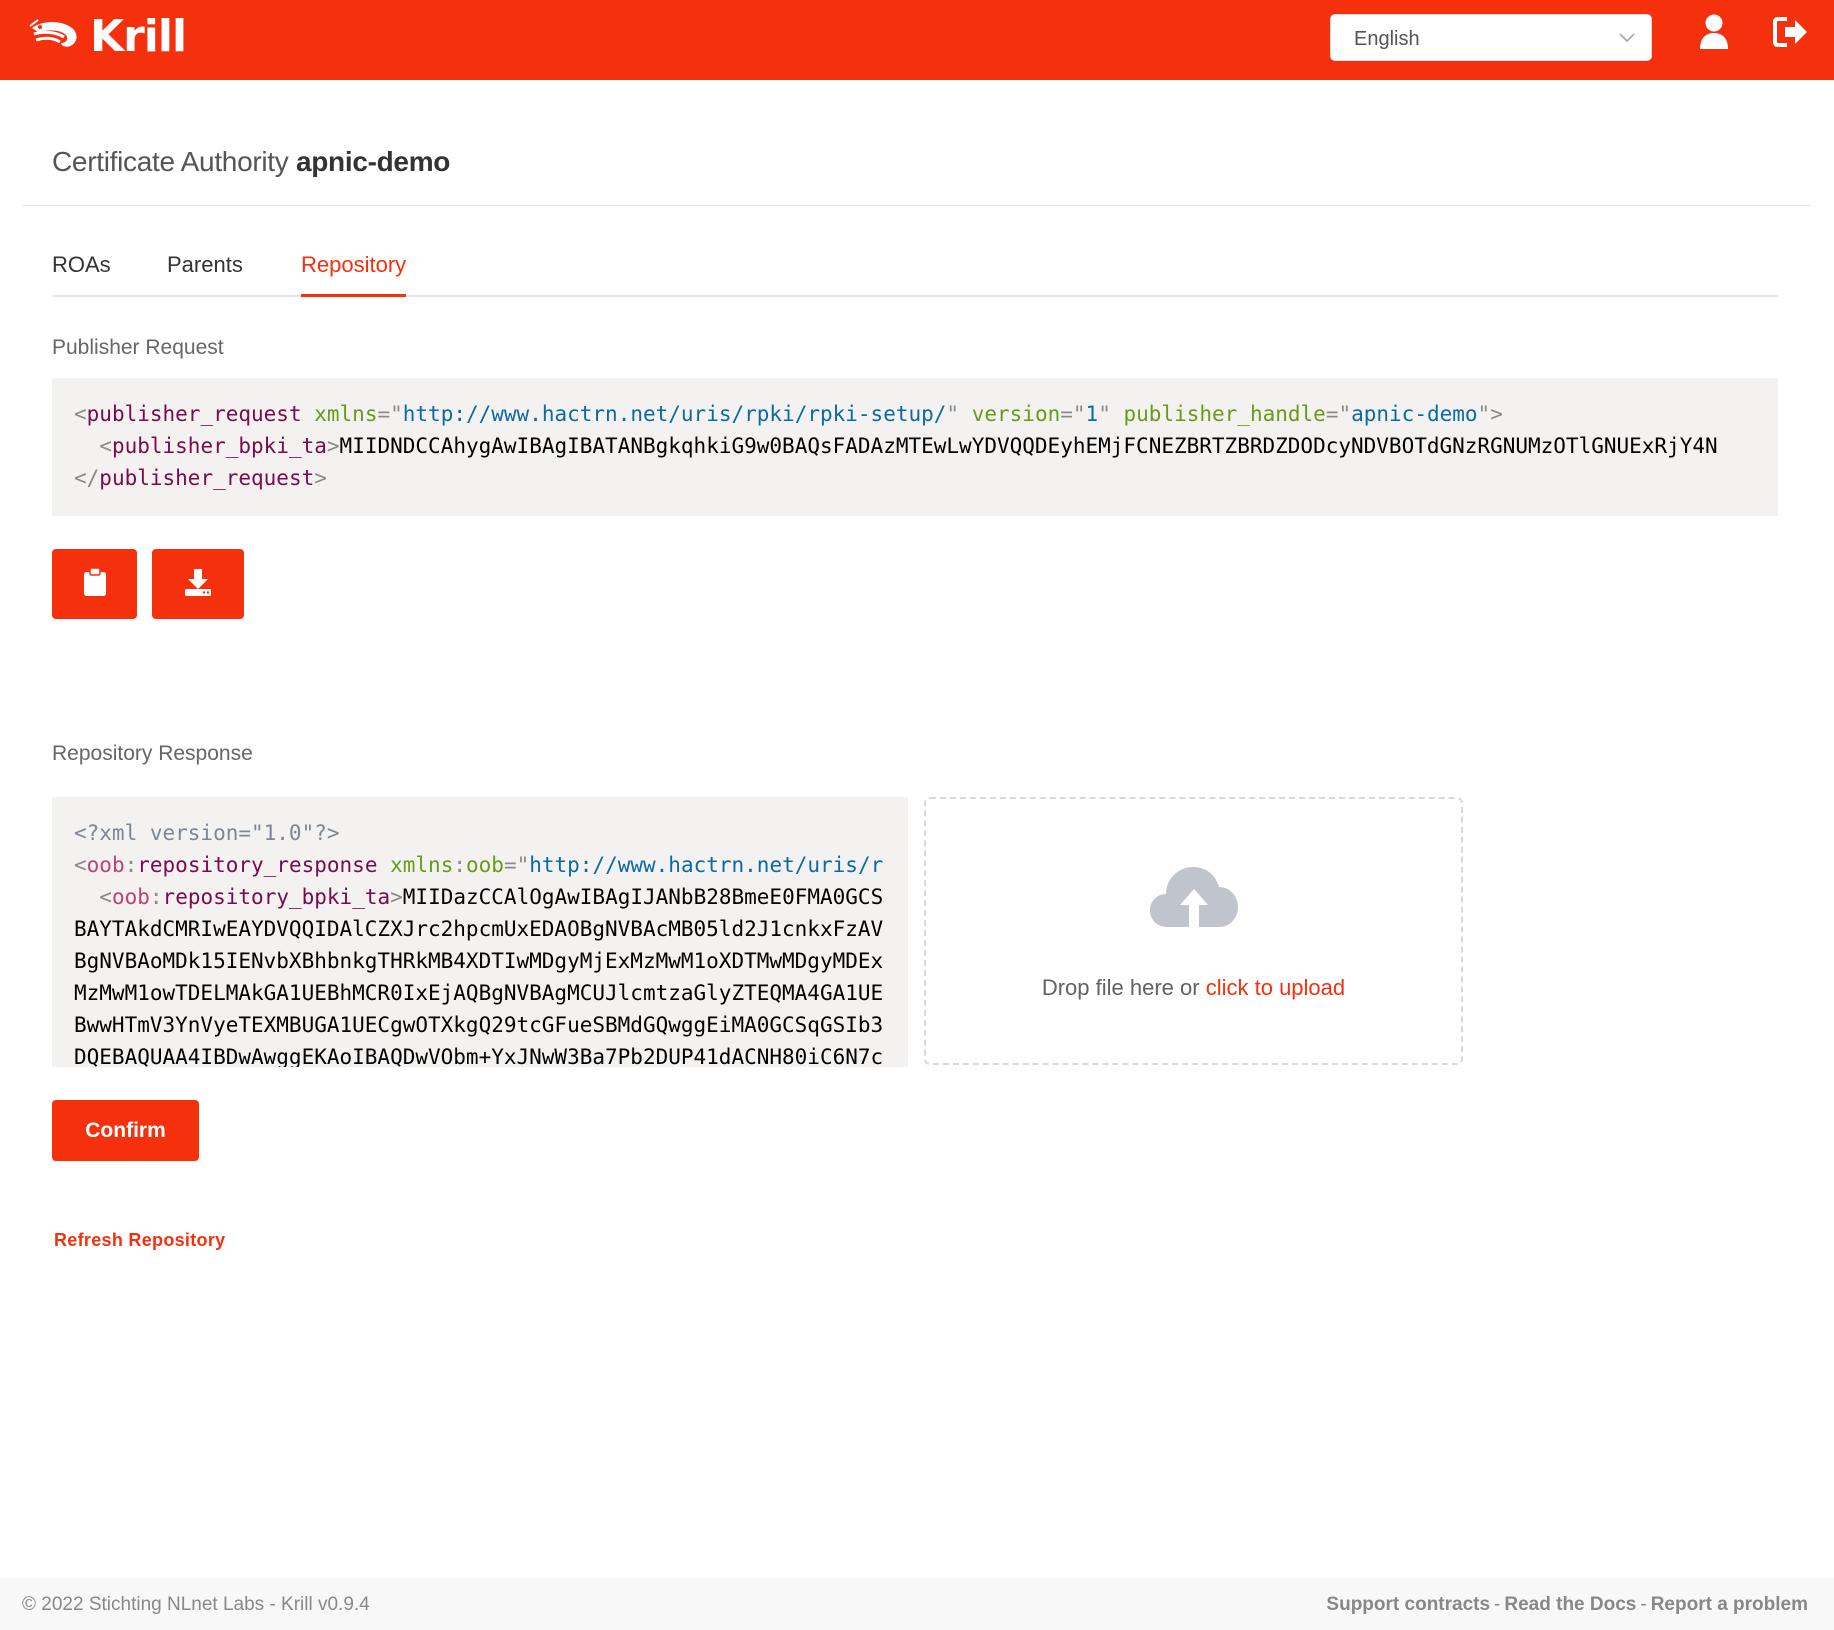 This screenshot has height=1630, width=1834. What do you see at coordinates (257, 865) in the screenshot?
I see `xml-tag: repository_response` at bounding box center [257, 865].